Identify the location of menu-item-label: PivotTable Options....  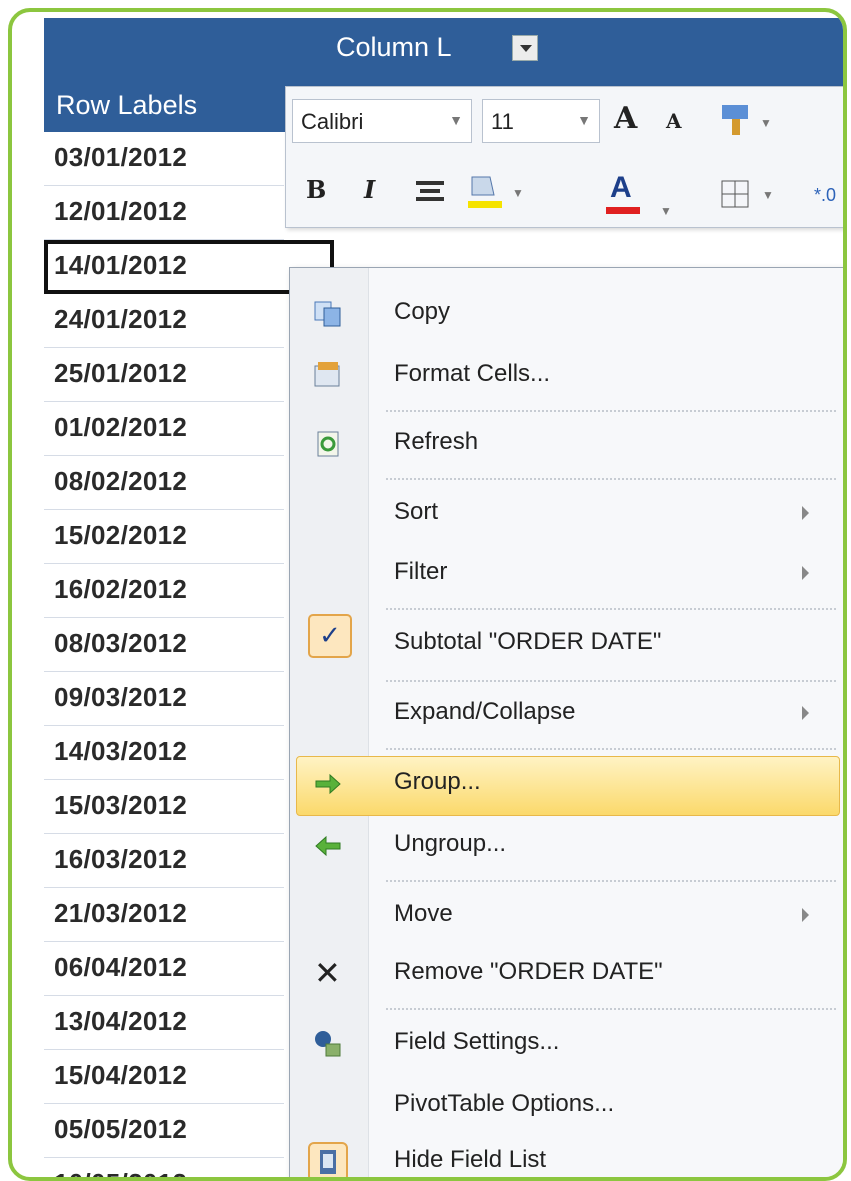
(504, 1103).